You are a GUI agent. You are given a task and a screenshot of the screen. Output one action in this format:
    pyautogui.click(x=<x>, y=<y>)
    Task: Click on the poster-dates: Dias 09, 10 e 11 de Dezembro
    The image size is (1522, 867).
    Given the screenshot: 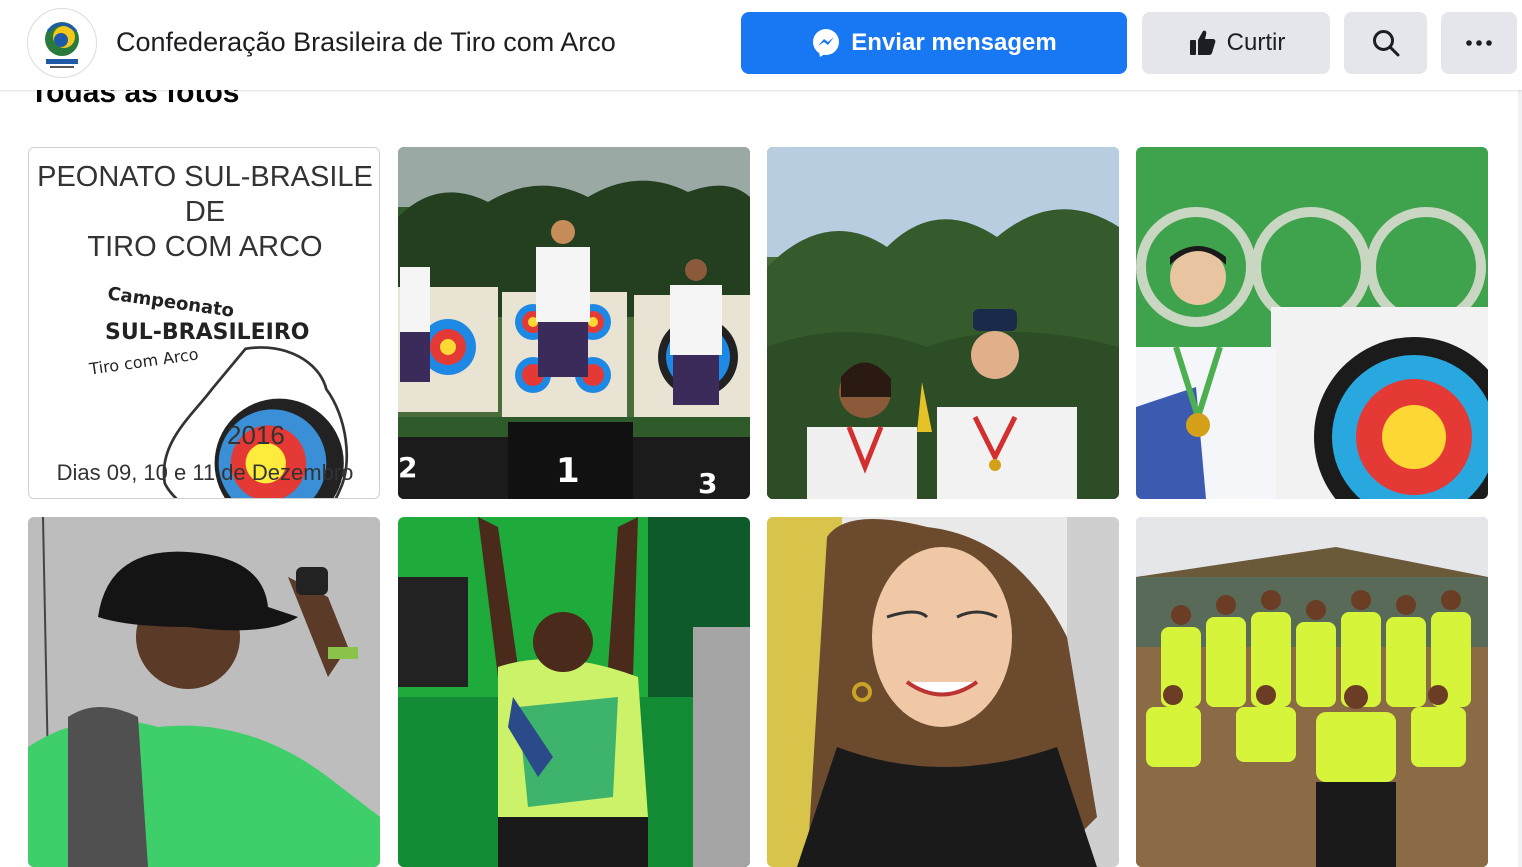 What is the action you would take?
    pyautogui.click(x=205, y=472)
    